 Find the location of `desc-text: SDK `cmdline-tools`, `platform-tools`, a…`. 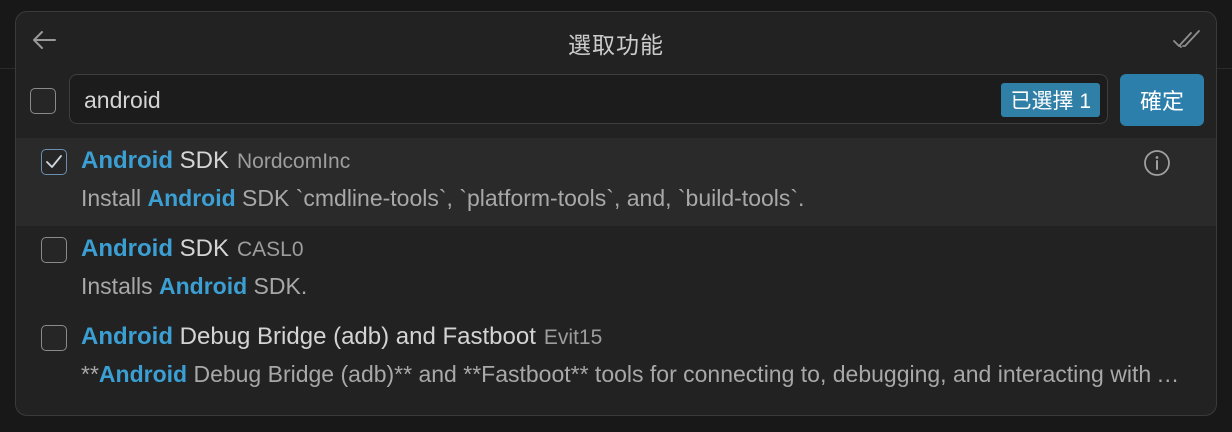

desc-text: SDK `cmdline-tools`, `platform-tools`, a… is located at coordinates (520, 198).